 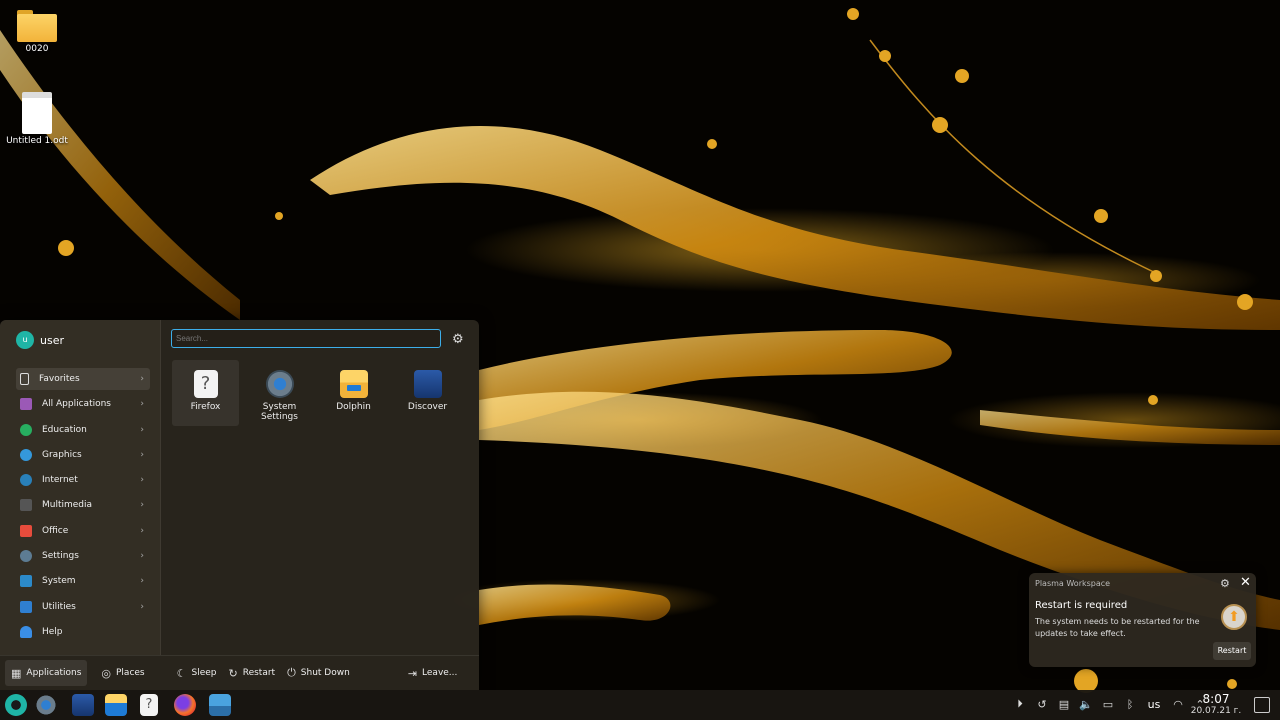 I want to click on moon-icon: ☾, so click(x=181, y=673).